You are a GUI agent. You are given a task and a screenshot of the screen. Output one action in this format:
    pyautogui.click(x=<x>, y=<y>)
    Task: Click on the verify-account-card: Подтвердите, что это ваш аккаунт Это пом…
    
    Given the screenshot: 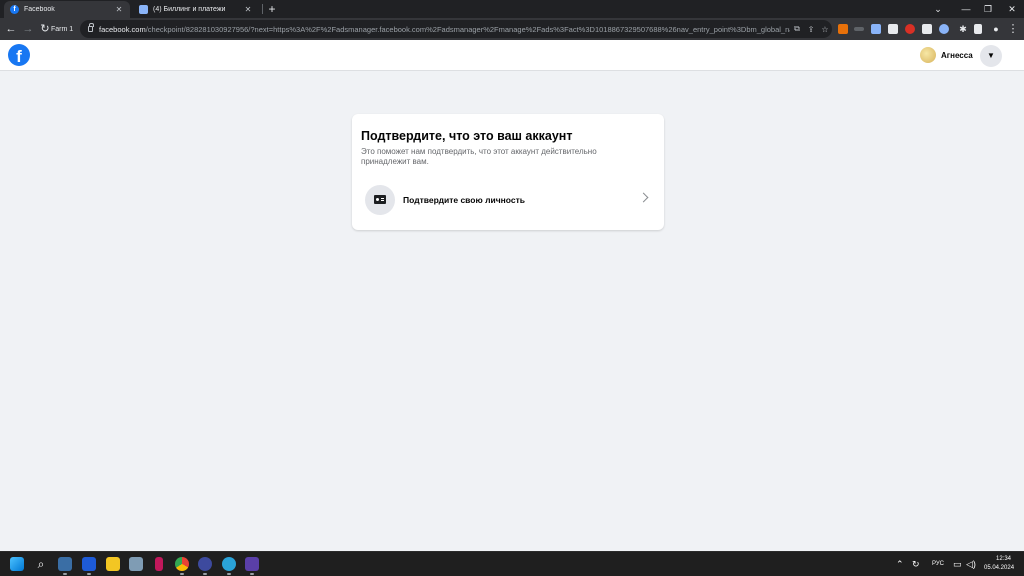 What is the action you would take?
    pyautogui.click(x=508, y=172)
    